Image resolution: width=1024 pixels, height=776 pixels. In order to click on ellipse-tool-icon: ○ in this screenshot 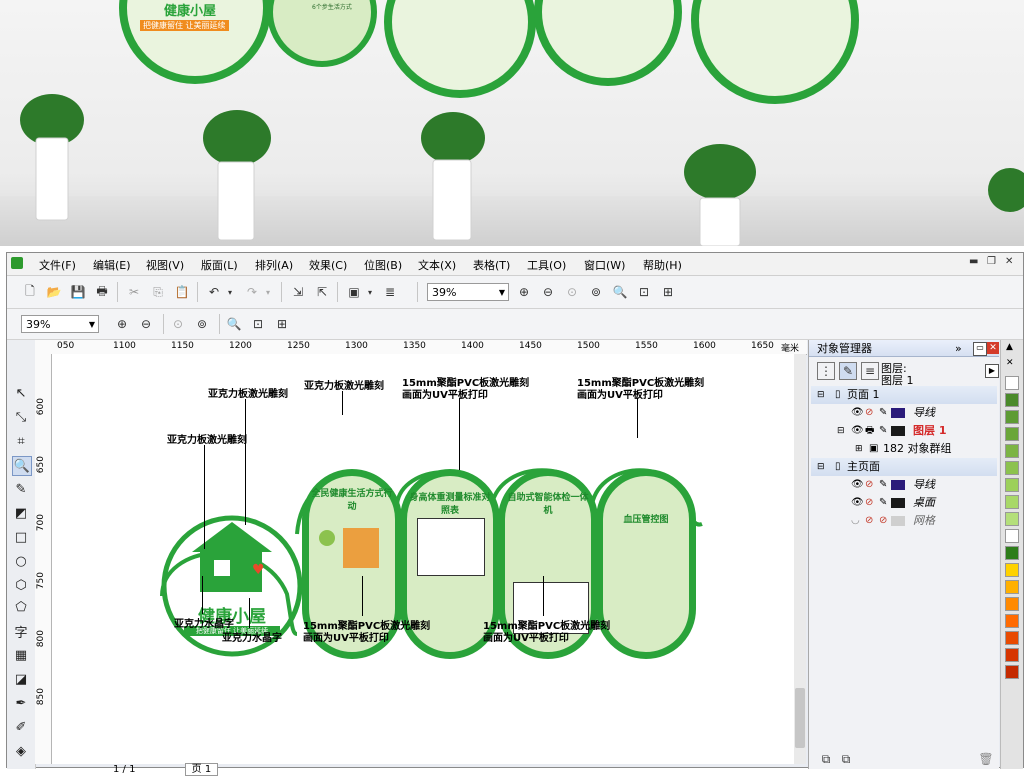, I will do `click(21, 561)`.